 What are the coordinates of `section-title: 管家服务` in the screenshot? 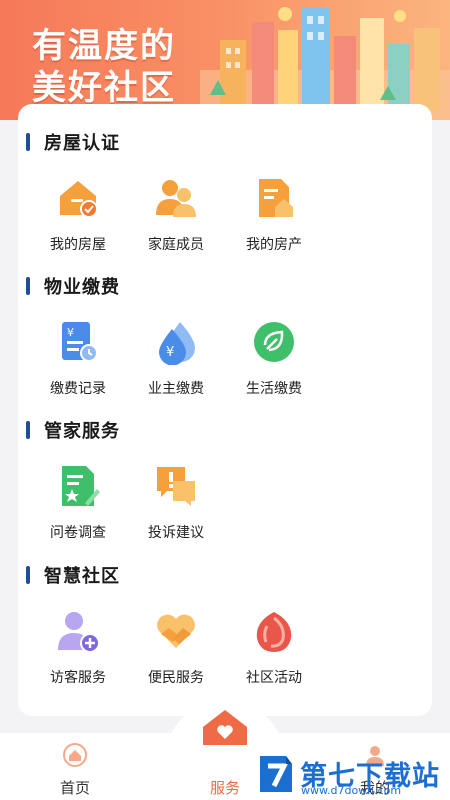 It's located at (73, 430).